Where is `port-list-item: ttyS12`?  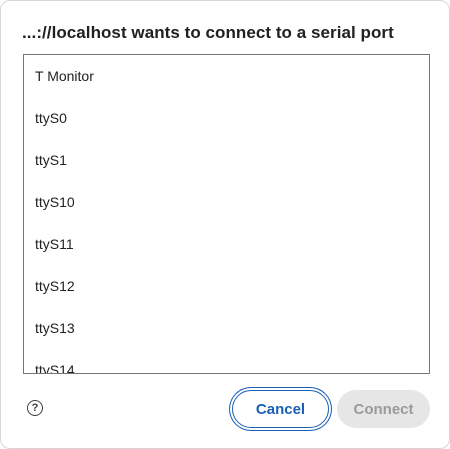 port-list-item: ttyS12 is located at coordinates (226, 286).